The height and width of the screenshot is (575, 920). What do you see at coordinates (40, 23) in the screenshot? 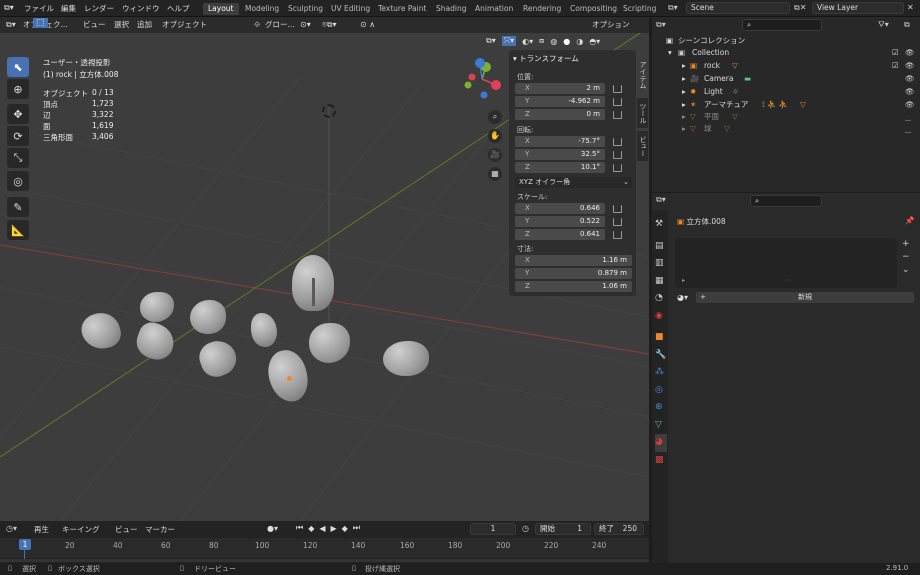
I see `tweak-icon: ⬚` at bounding box center [40, 23].